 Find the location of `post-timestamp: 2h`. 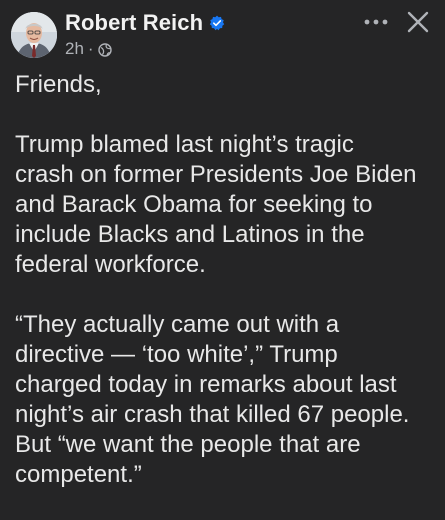

post-timestamp: 2h is located at coordinates (74, 49).